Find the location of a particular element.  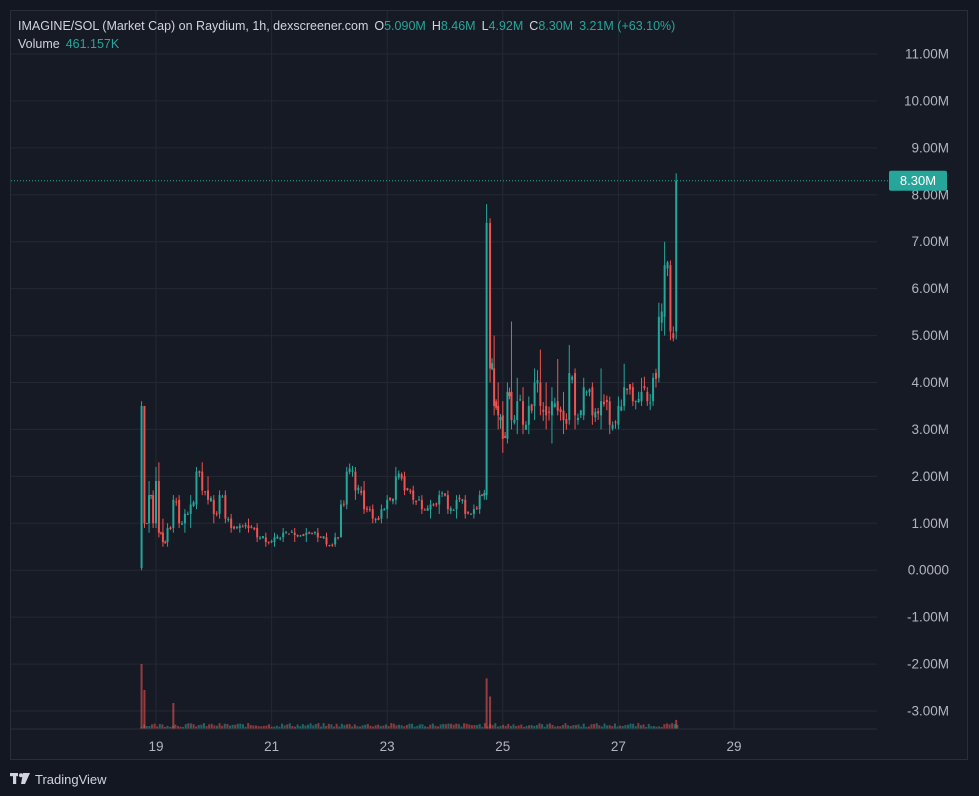

y-tick-label: 4.00M is located at coordinates (930, 382).